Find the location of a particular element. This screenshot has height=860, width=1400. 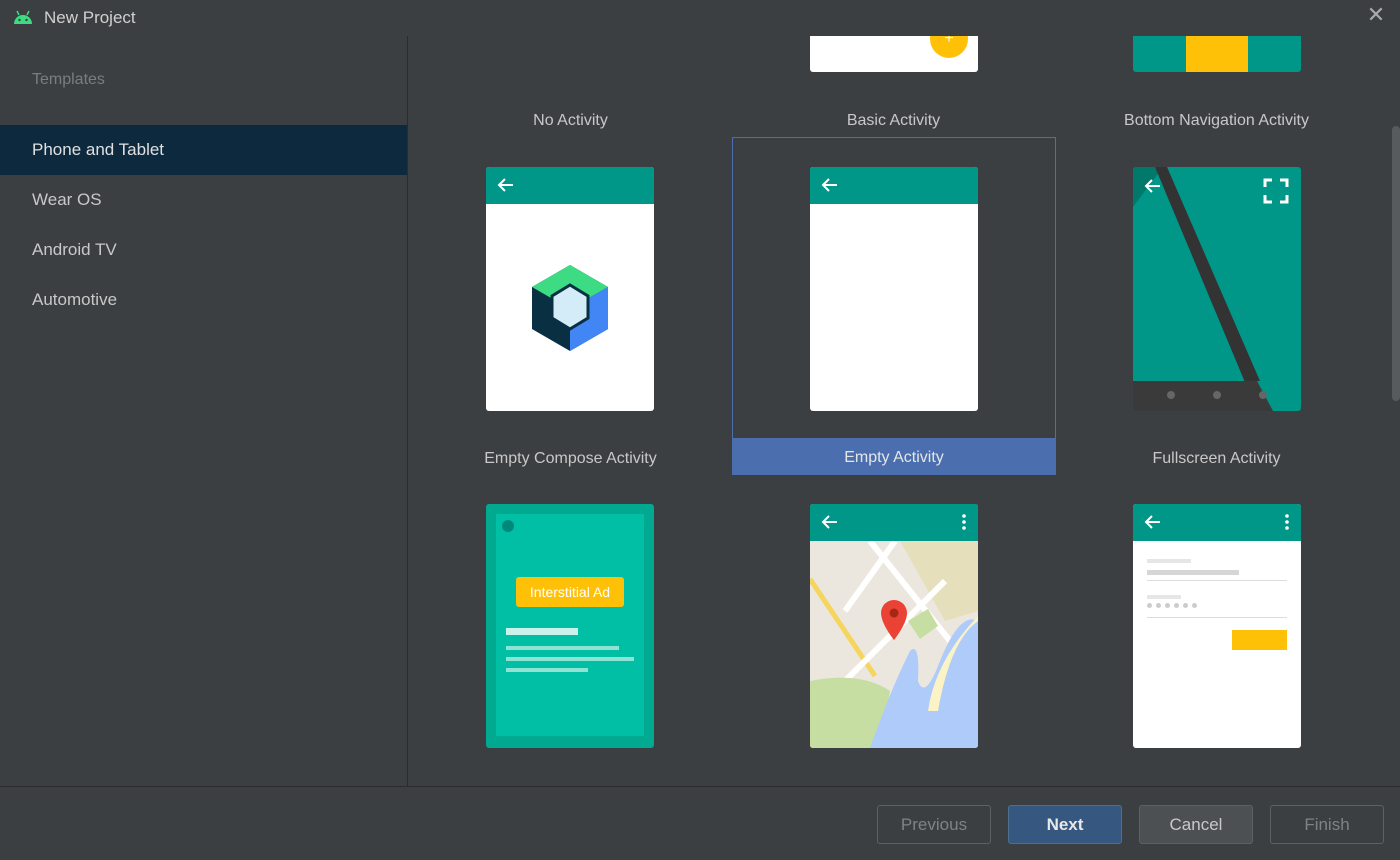

template-label: Bottom Navigation Activity is located at coordinates (1216, 120).